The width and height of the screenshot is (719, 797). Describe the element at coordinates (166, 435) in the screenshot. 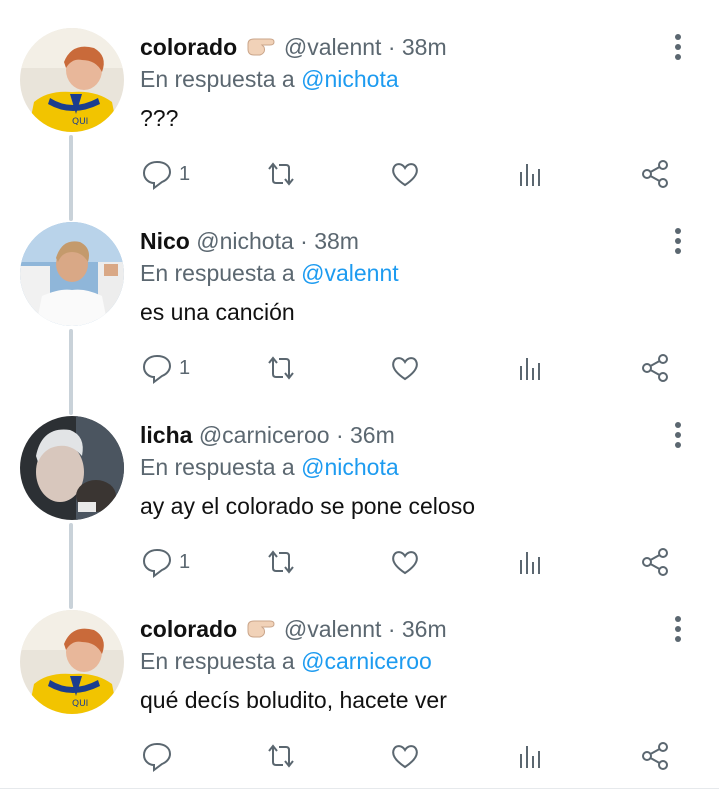

I see `display-name: licha` at that location.